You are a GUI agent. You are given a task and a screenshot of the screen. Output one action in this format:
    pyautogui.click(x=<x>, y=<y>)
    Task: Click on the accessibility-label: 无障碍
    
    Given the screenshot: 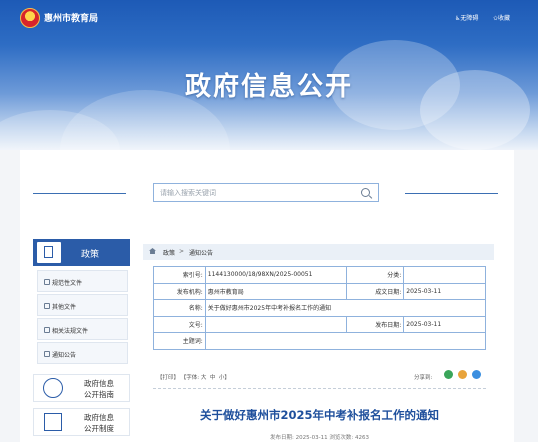 What is the action you would take?
    pyautogui.click(x=469, y=18)
    